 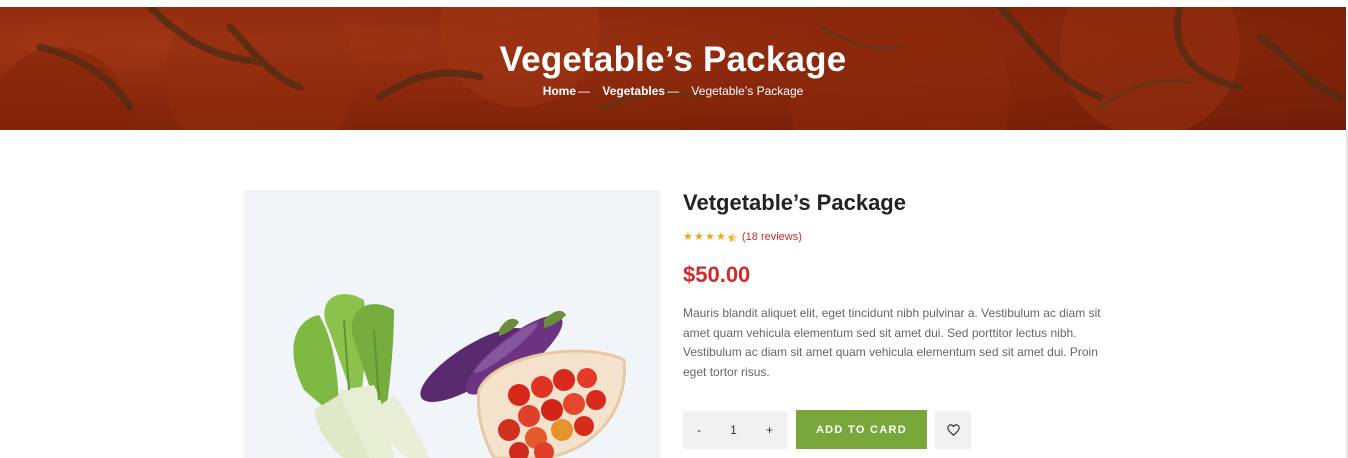 What do you see at coordinates (861, 429) in the screenshot?
I see `add-to-cart-button: ADD TO CARD` at bounding box center [861, 429].